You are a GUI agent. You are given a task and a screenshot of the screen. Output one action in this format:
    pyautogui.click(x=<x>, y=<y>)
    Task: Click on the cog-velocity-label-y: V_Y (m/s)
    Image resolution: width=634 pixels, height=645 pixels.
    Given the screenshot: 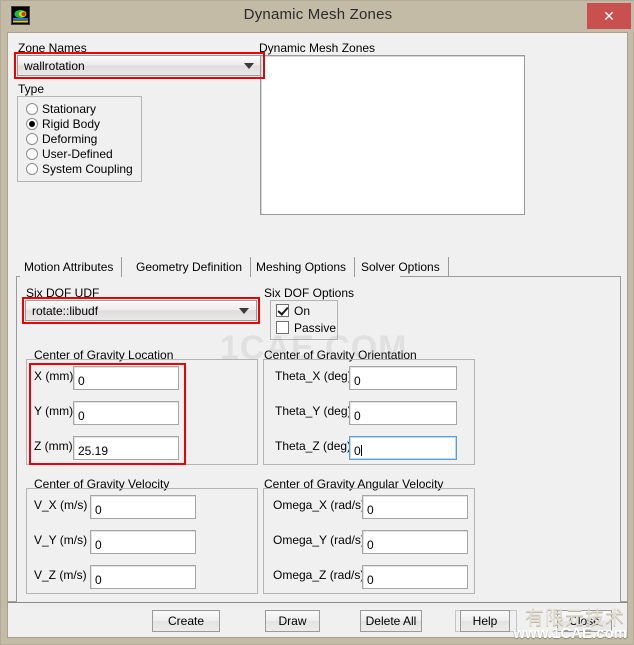 What is the action you would take?
    pyautogui.click(x=61, y=540)
    